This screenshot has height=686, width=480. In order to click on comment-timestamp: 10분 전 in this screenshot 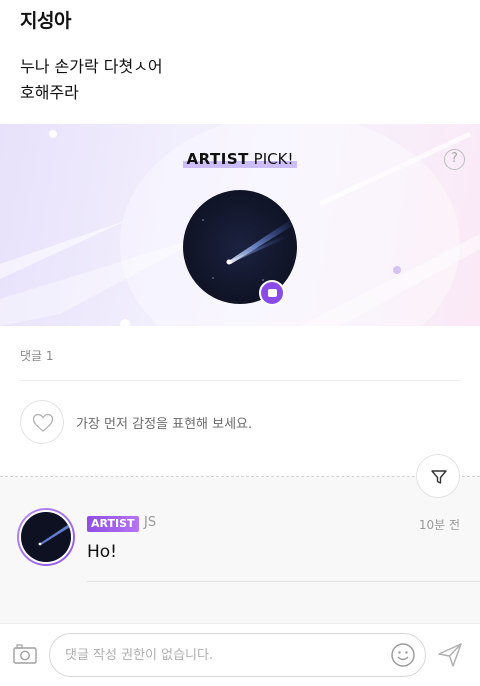, I will do `click(439, 525)`.